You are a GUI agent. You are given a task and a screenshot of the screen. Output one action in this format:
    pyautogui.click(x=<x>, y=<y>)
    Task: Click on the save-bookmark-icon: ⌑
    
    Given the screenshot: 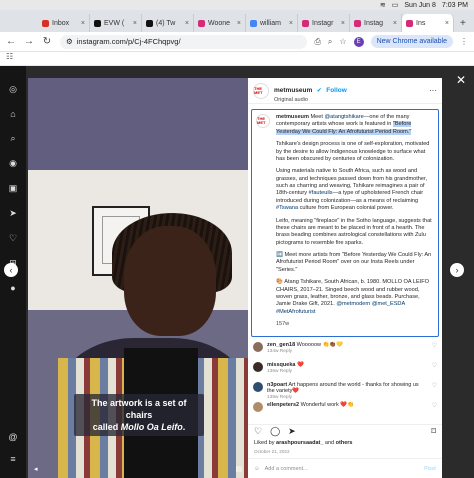 What is the action you would take?
    pyautogui.click(x=433, y=431)
    